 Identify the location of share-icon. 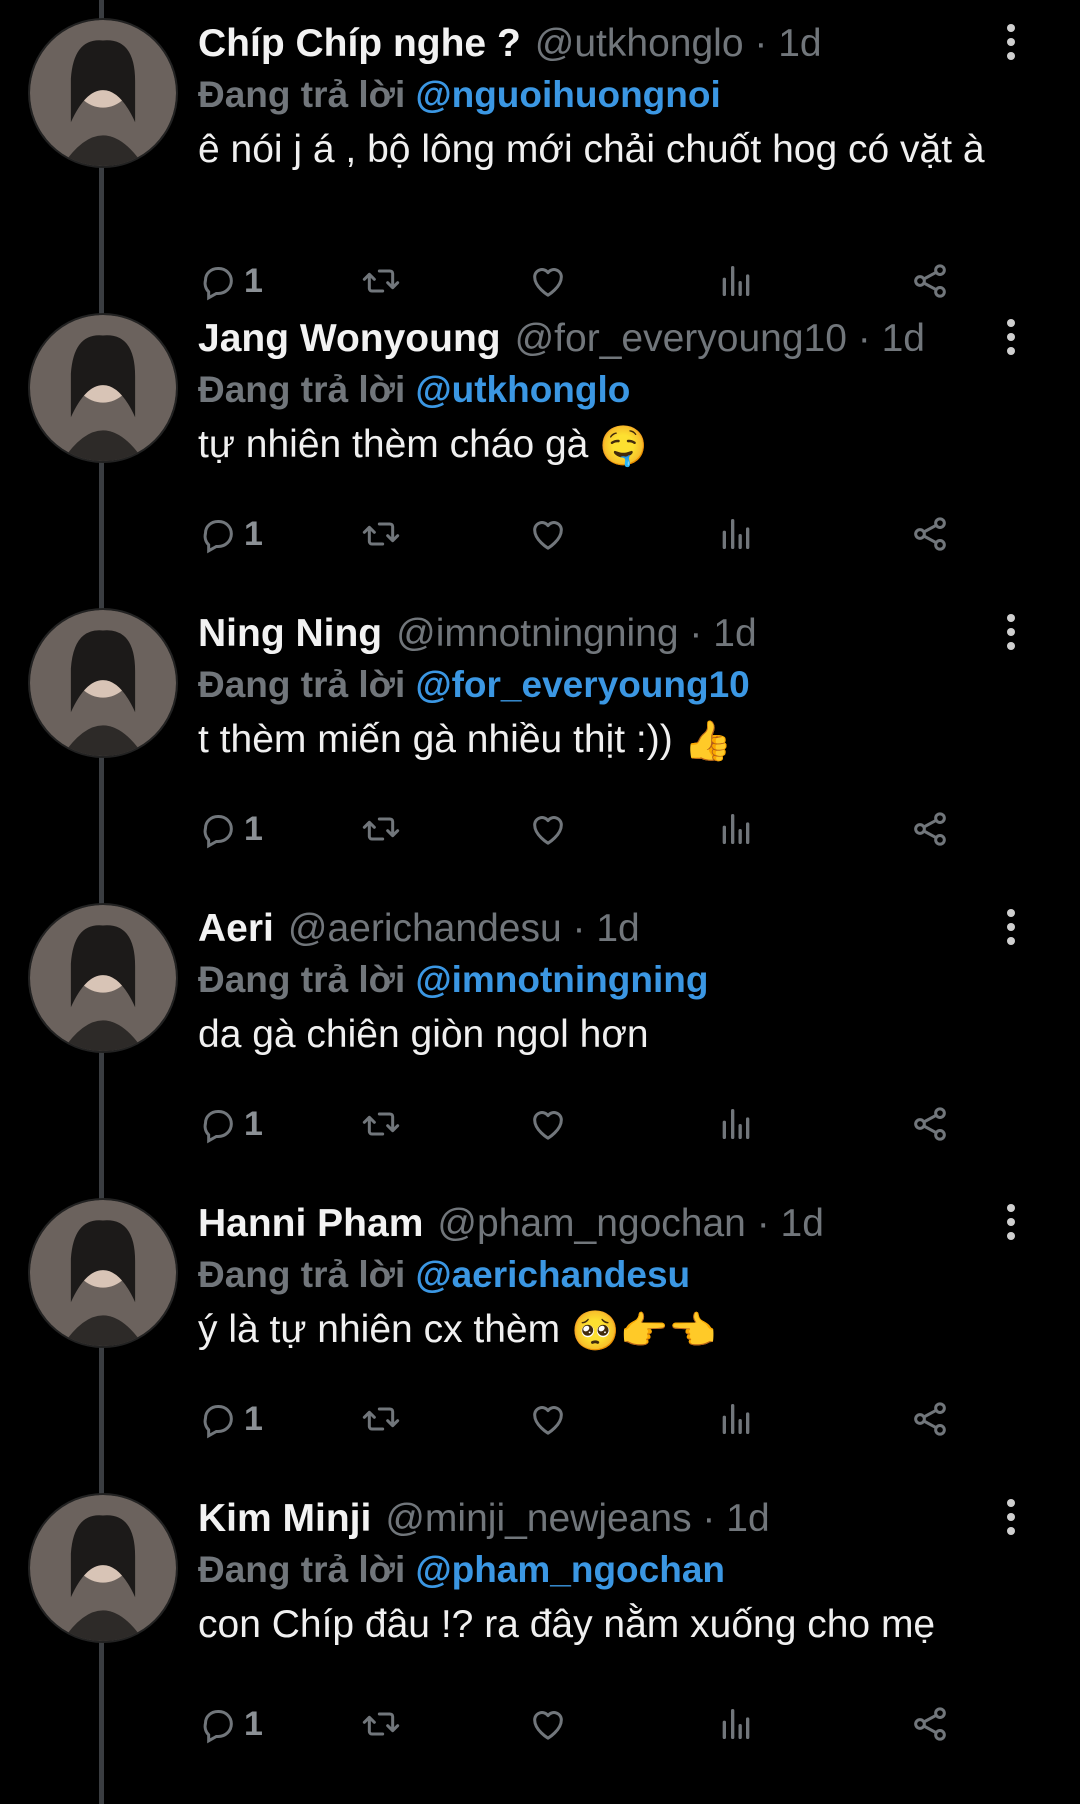
(930, 1724).